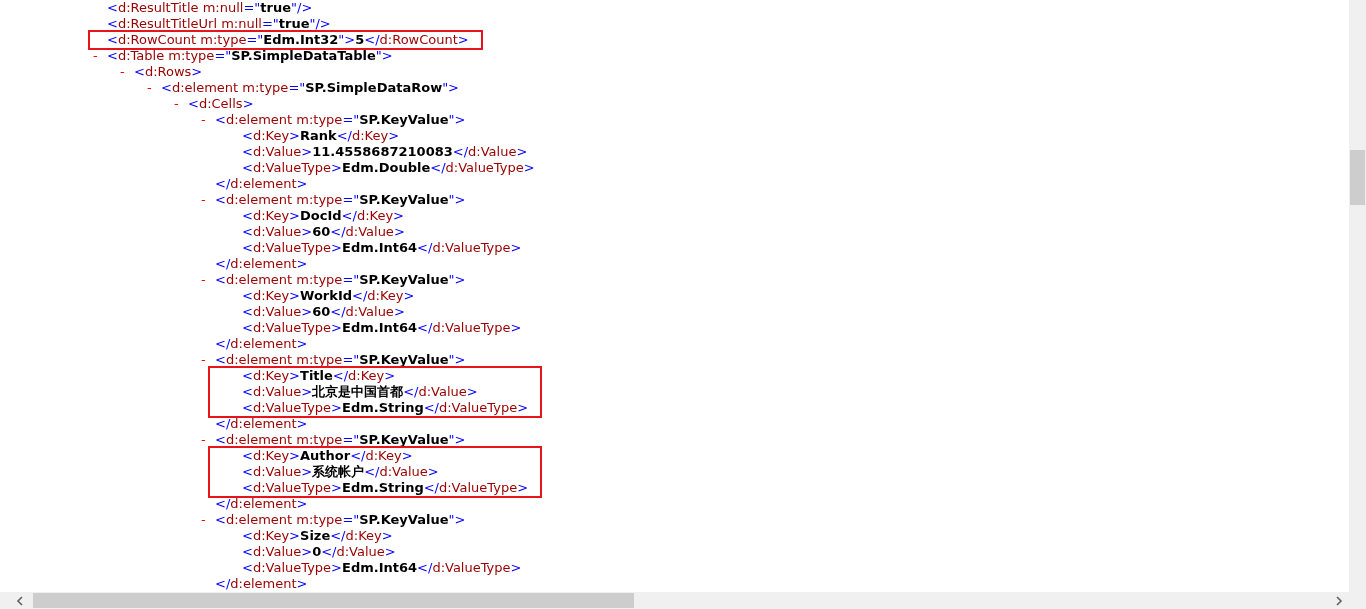 The width and height of the screenshot is (1366, 609). Describe the element at coordinates (210, 8) in the screenshot. I see `xml-line: <d:ResultTitle m:null="true"/>` at that location.